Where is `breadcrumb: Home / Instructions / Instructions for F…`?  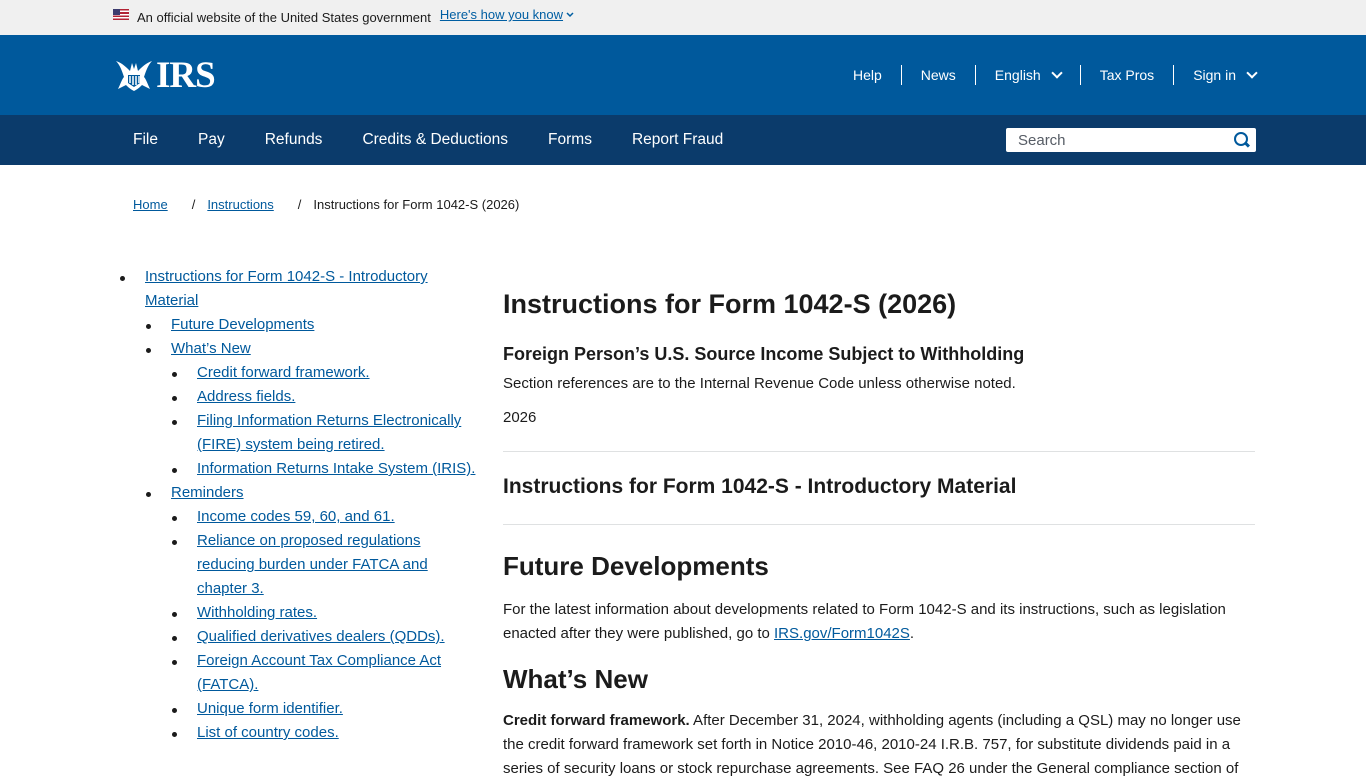 breadcrumb: Home / Instructions / Instructions for F… is located at coordinates (326, 204).